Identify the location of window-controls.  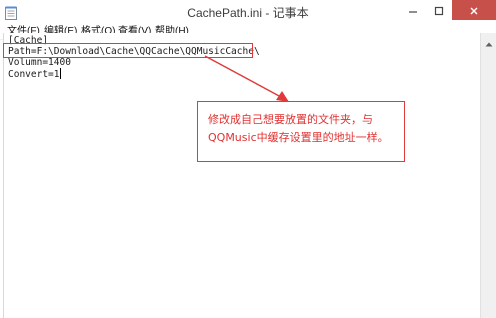
(448, 10).